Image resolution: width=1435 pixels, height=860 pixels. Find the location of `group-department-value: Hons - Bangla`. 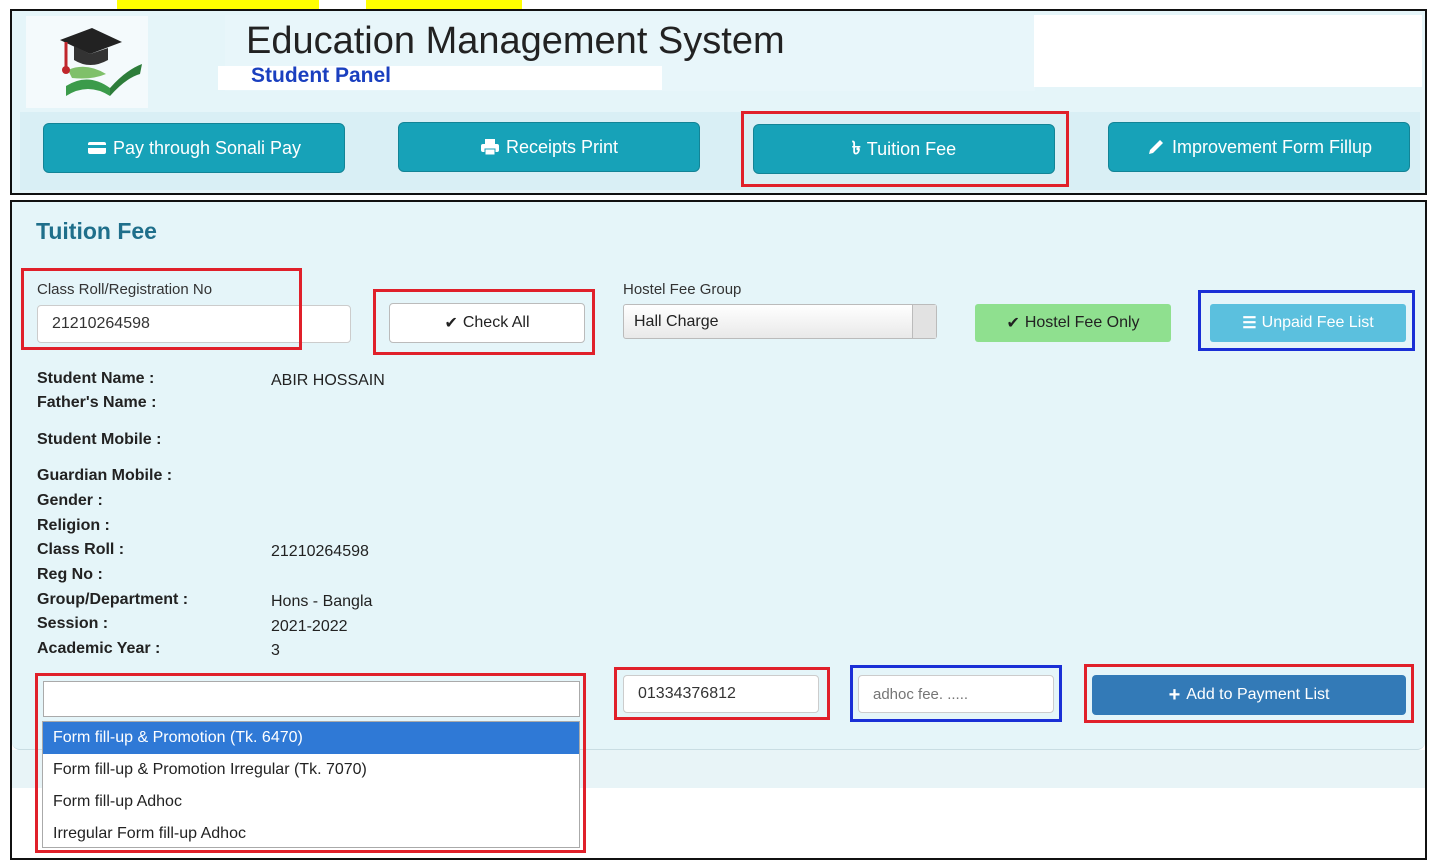

group-department-value: Hons - Bangla is located at coordinates (322, 601).